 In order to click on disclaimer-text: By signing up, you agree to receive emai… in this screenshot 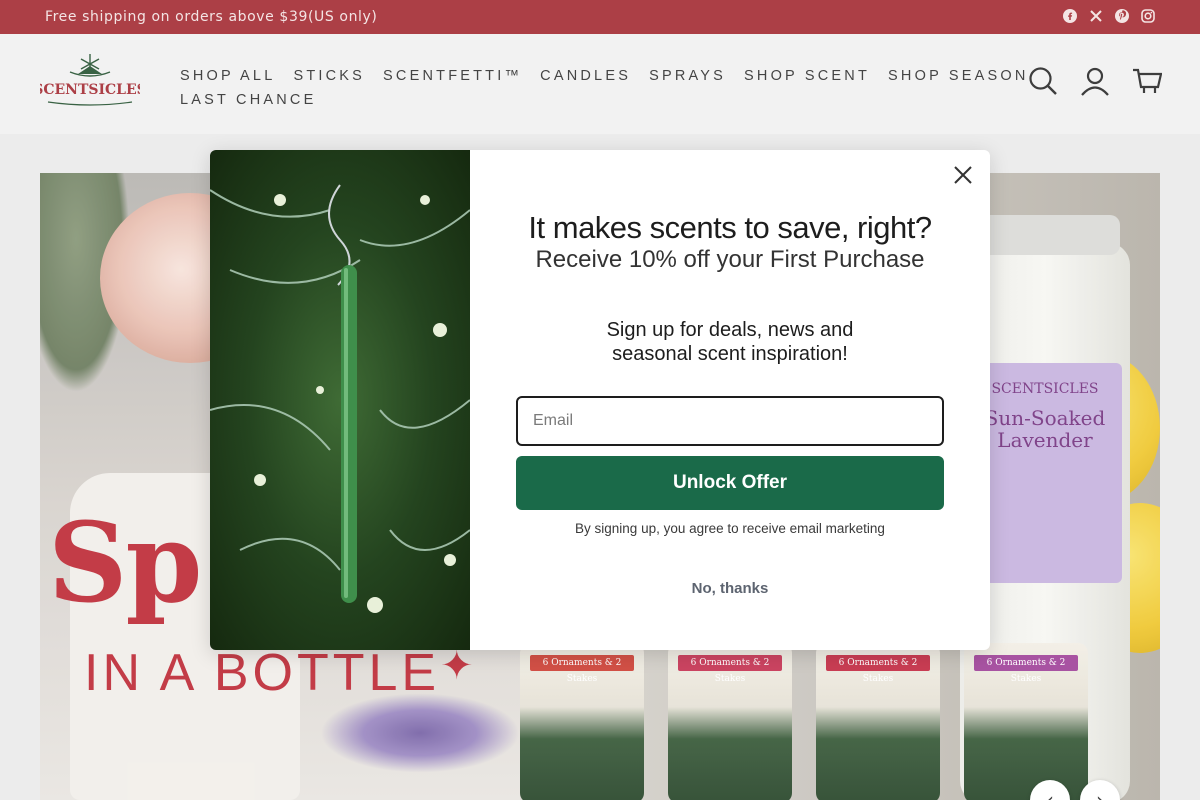, I will do `click(730, 528)`.